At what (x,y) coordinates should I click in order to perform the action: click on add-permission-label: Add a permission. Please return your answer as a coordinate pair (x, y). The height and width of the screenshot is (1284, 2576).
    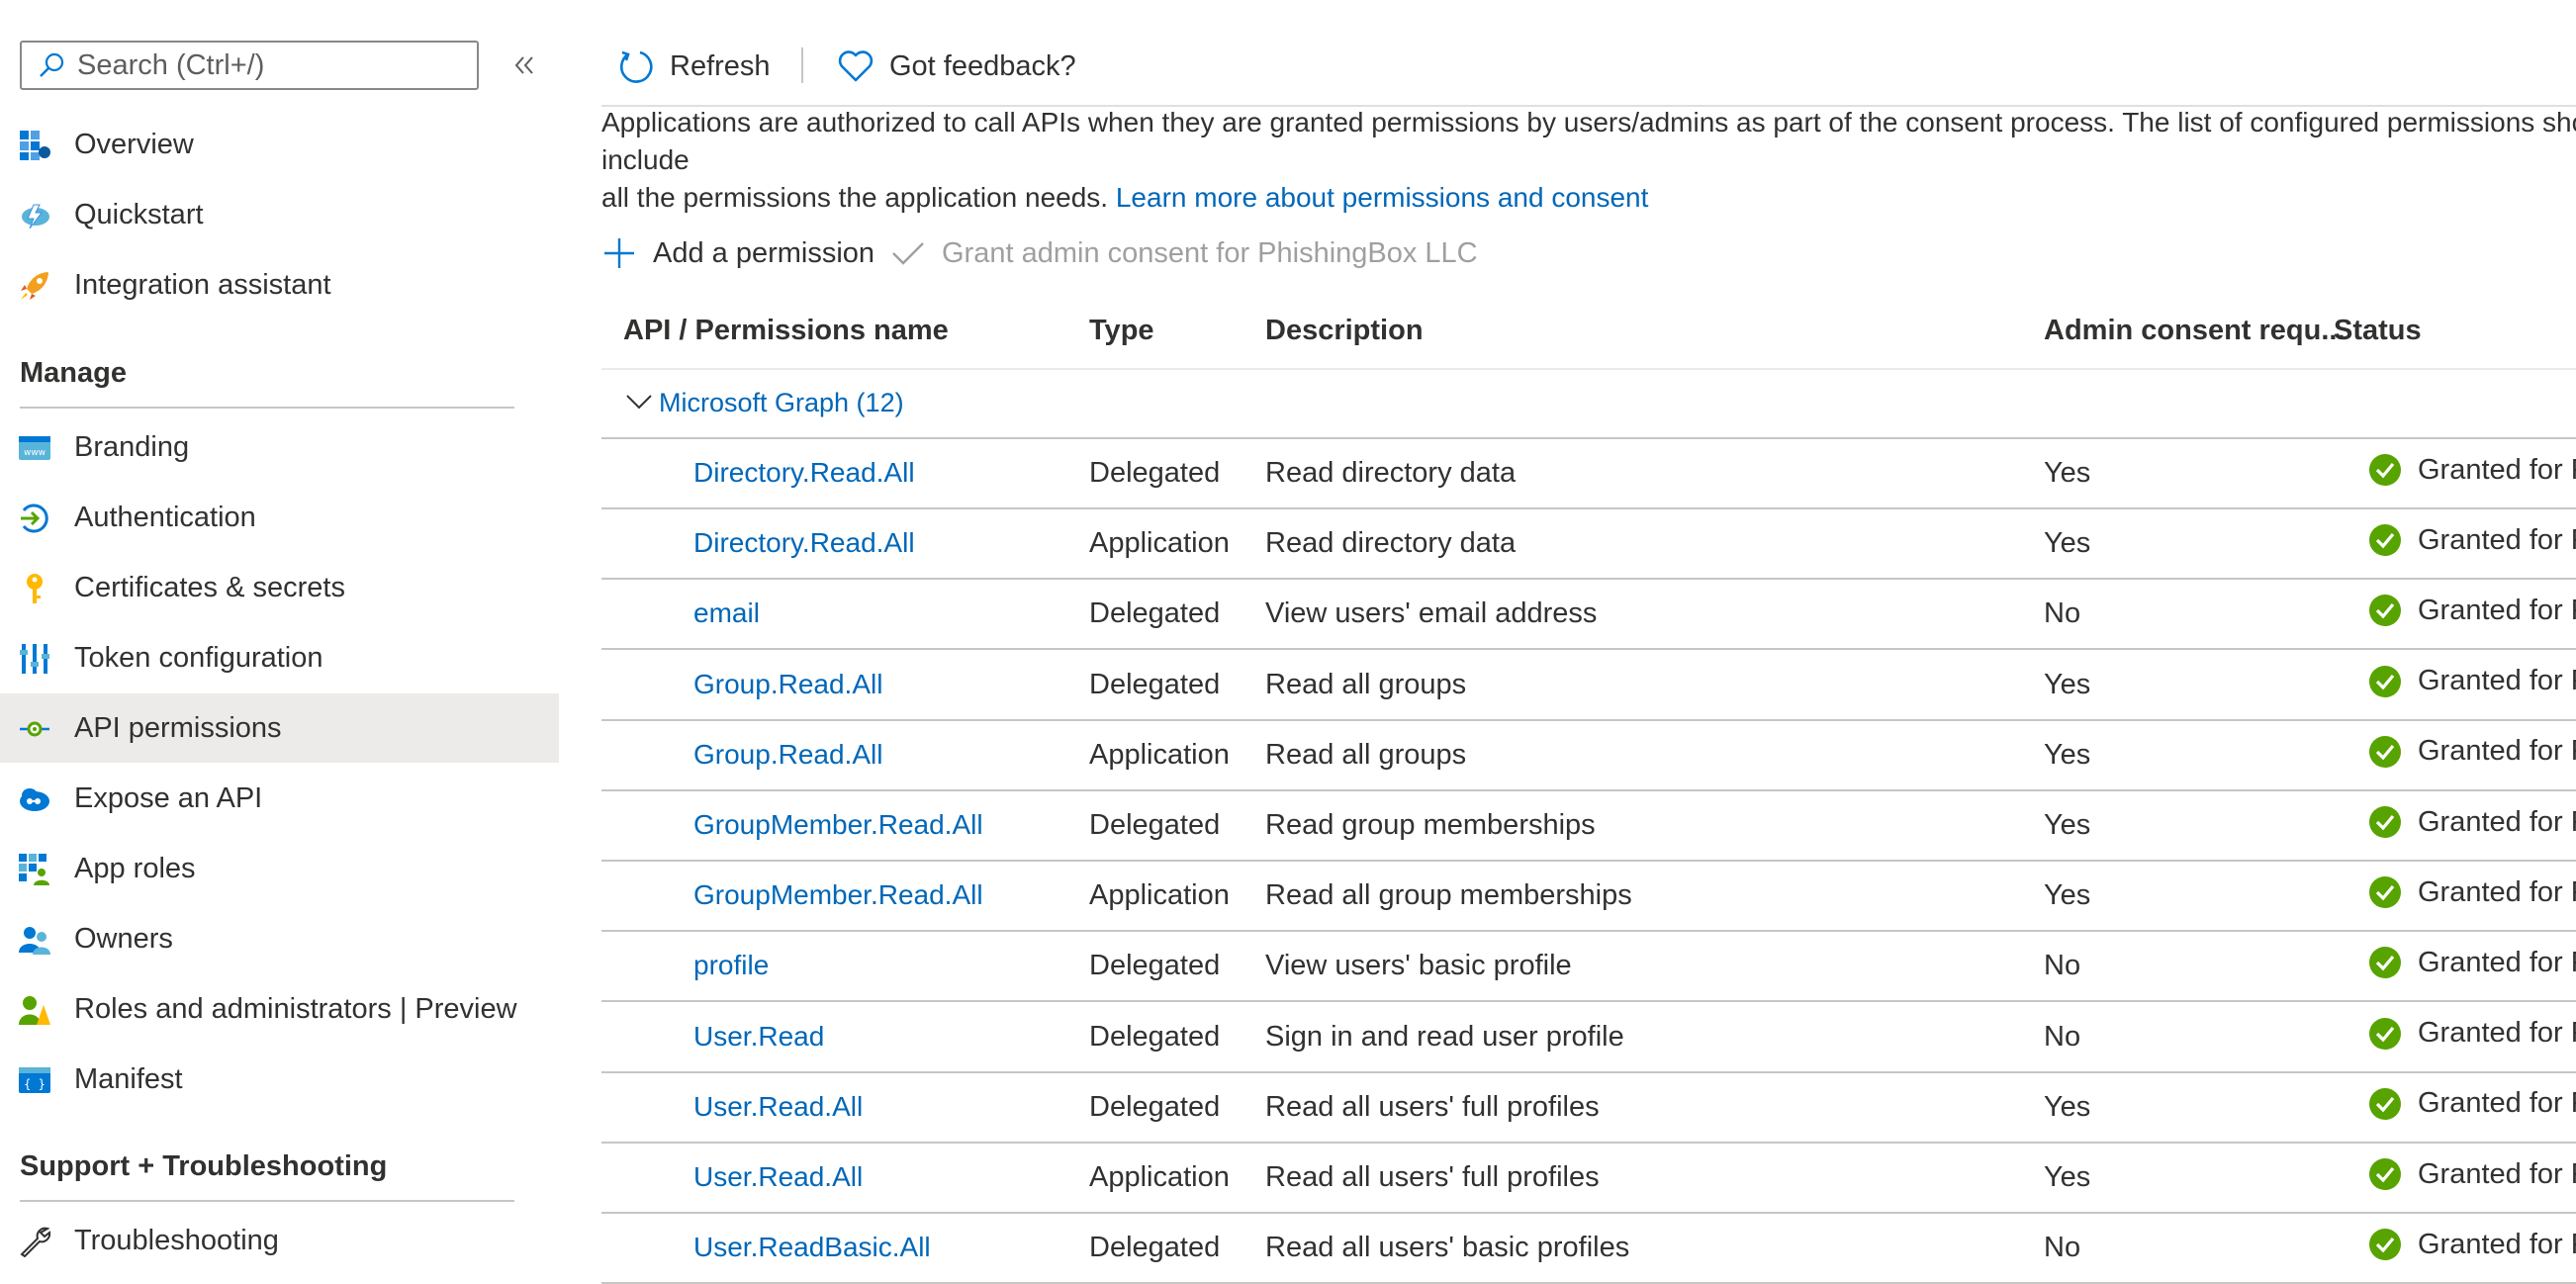
    Looking at the image, I should click on (764, 252).